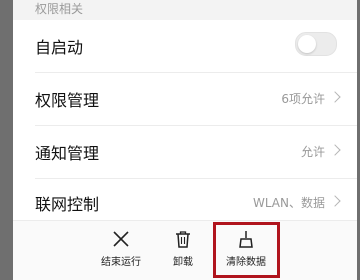 The height and width of the screenshot is (280, 360). I want to click on notification-management-value: 允许, so click(312, 152).